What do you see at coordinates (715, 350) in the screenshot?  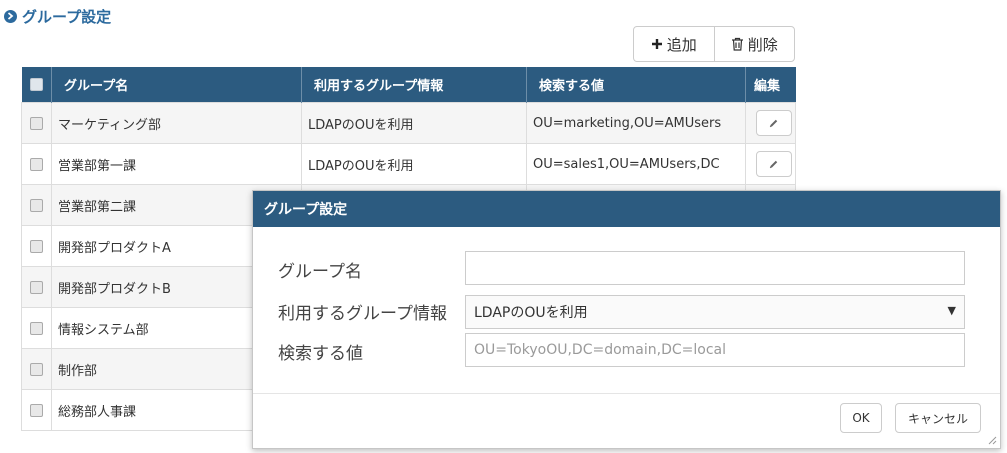 I see `search-value-input: OU=TokyoOU,DC=domain,DC=local` at bounding box center [715, 350].